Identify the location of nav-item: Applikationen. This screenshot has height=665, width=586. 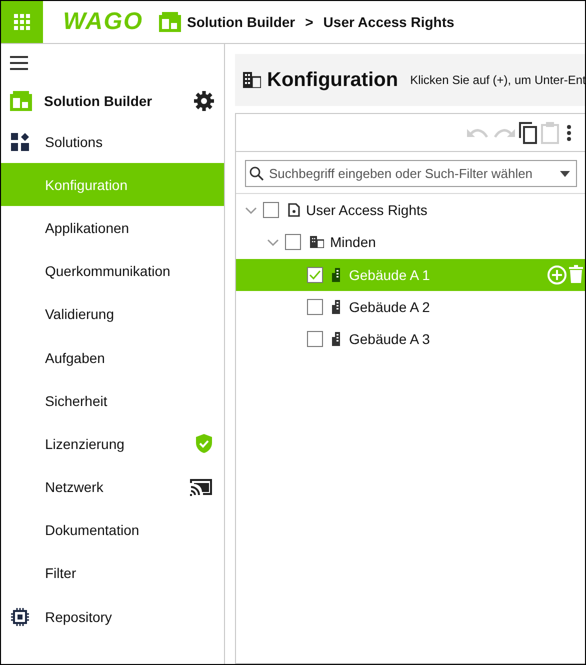
(112, 228).